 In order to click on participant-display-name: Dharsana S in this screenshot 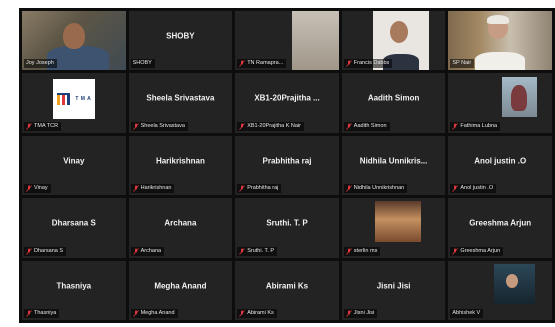, I will do `click(73, 223)`.